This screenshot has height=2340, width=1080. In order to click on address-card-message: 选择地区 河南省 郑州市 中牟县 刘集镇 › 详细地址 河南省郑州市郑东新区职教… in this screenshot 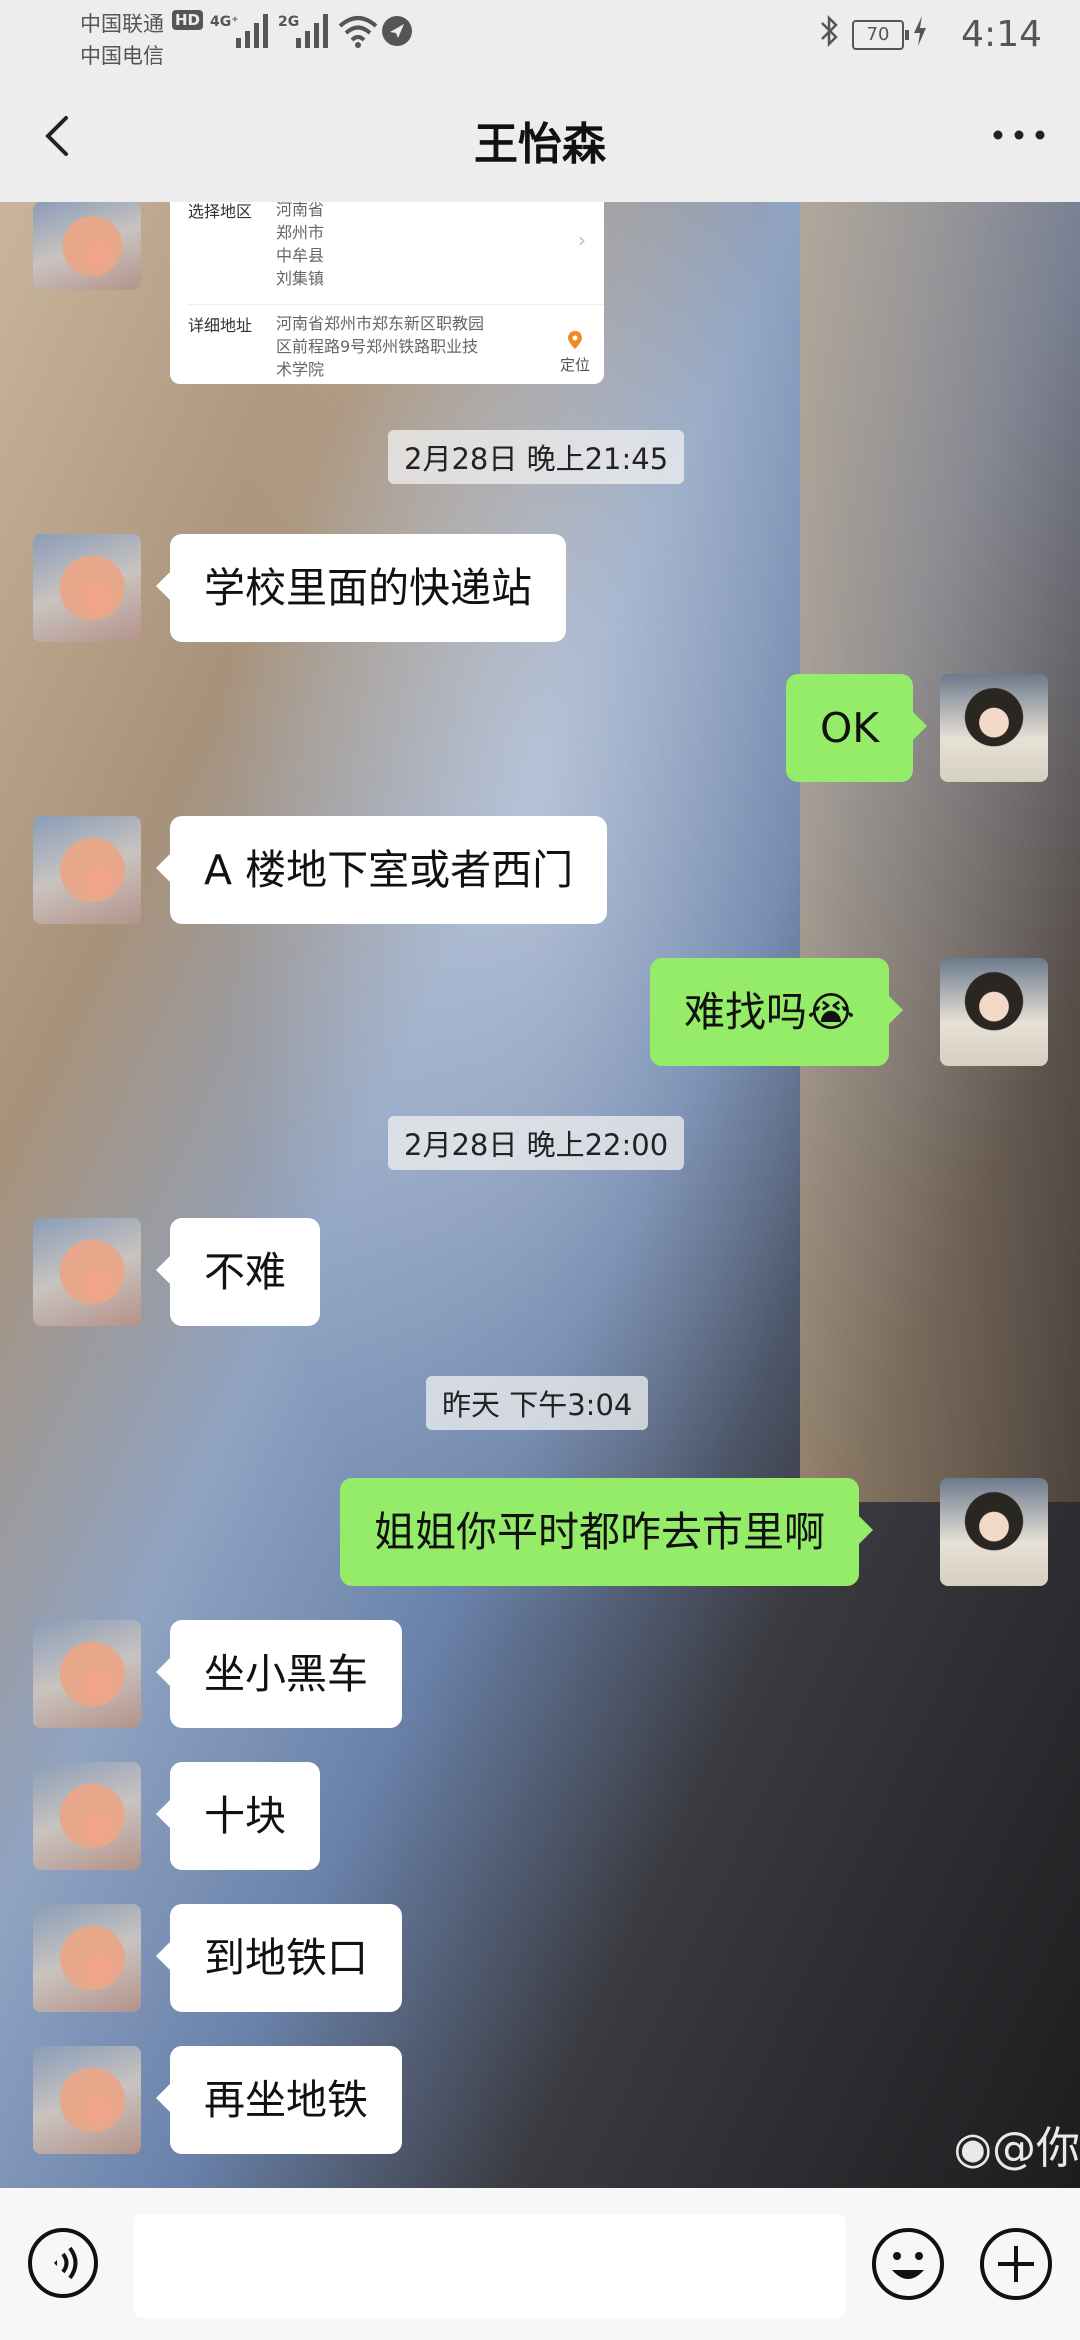, I will do `click(387, 293)`.